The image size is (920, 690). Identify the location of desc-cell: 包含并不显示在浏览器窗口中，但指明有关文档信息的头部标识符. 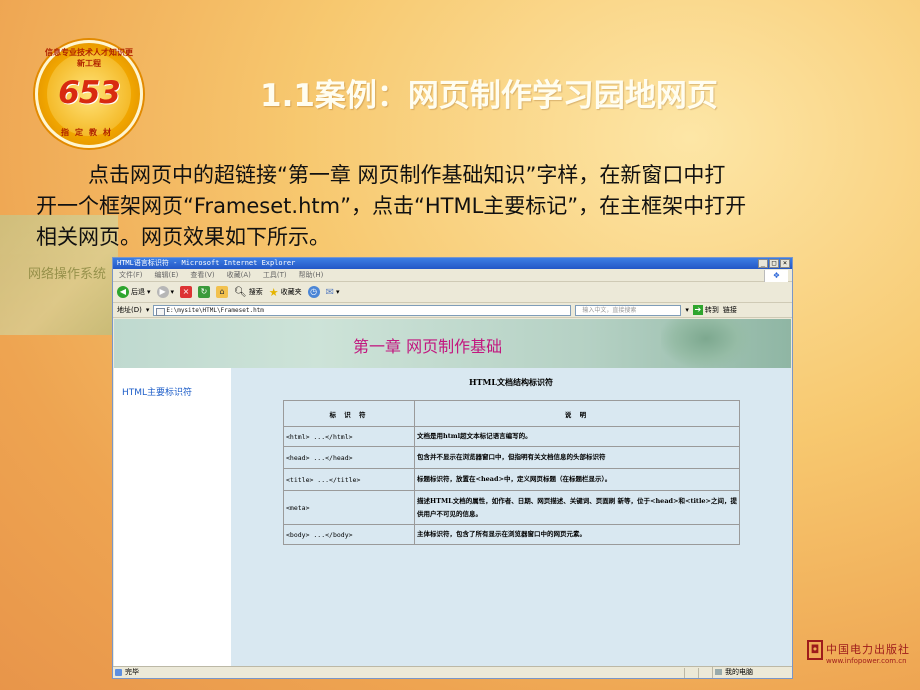
(577, 457).